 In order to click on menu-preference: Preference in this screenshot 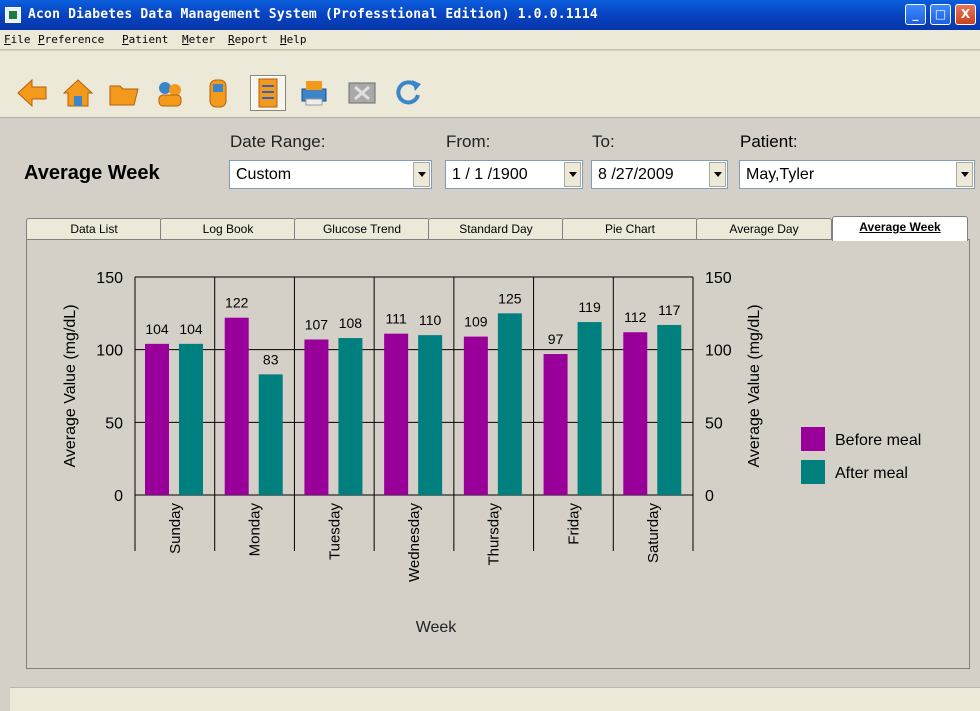, I will do `click(71, 39)`.